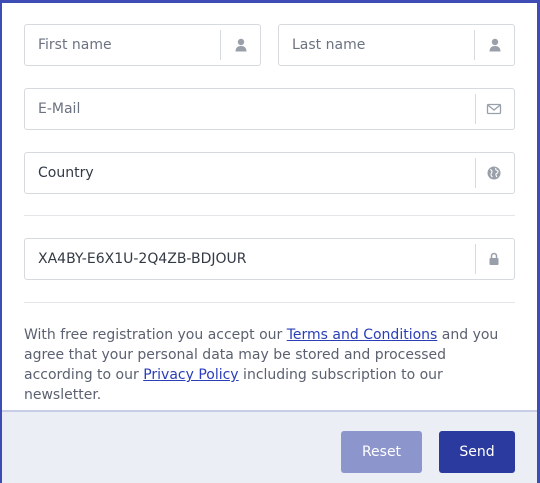 The width and height of the screenshot is (540, 483). Describe the element at coordinates (190, 375) in the screenshot. I see `privacy-policy-link: Privacy Policy` at that location.